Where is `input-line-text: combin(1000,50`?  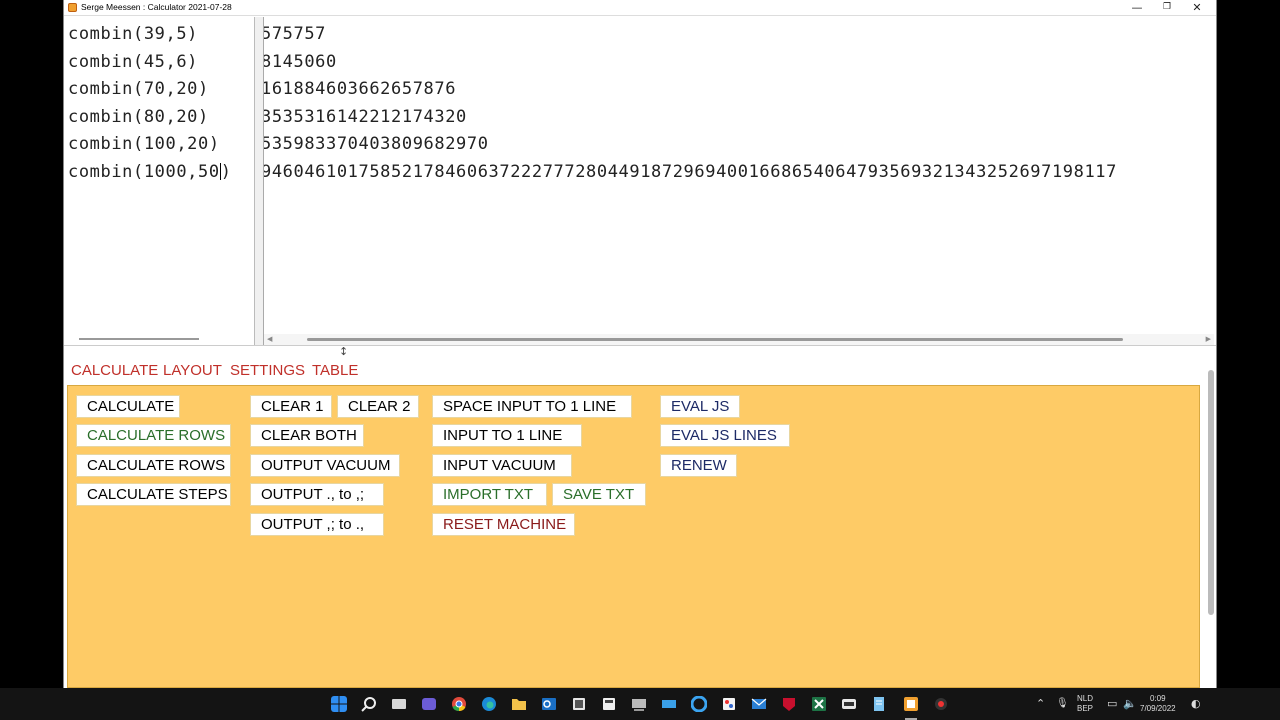 input-line-text: combin(1000,50 is located at coordinates (144, 172).